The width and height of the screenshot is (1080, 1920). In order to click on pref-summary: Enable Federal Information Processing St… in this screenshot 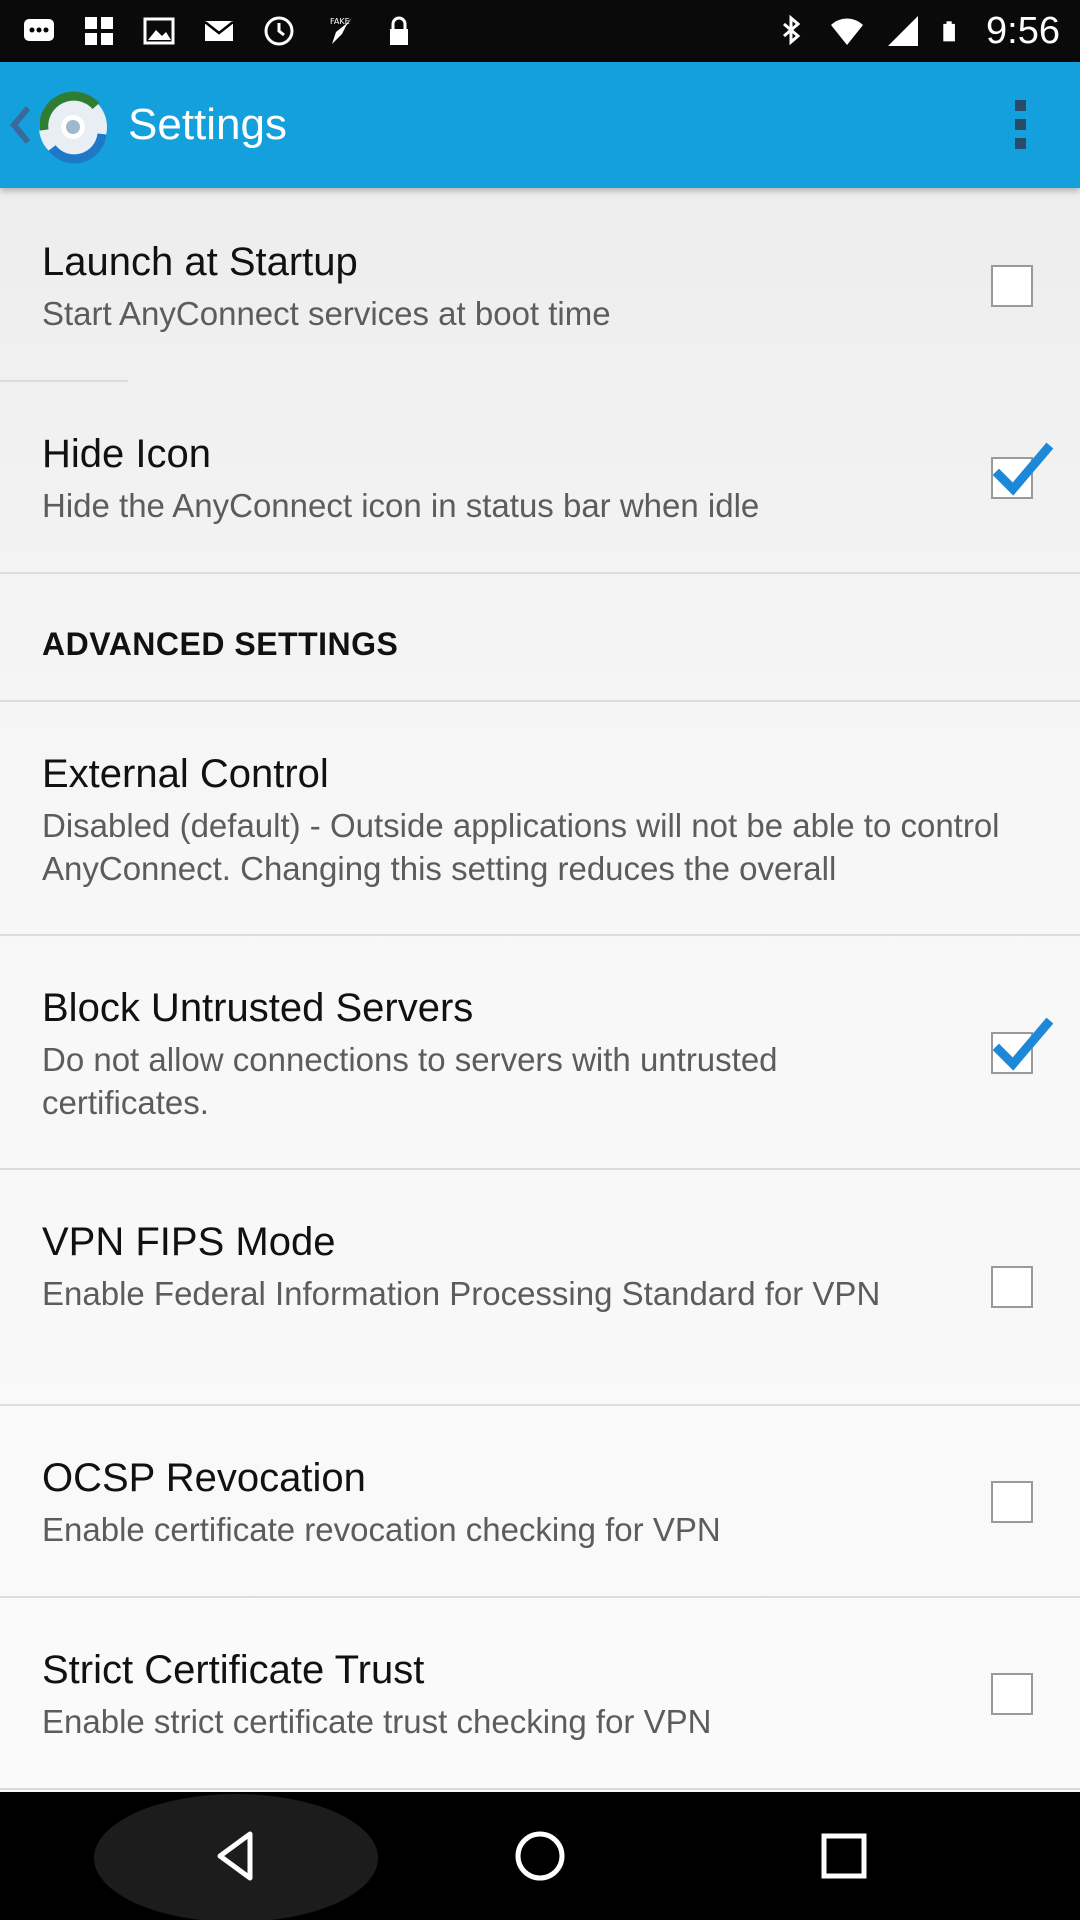, I will do `click(461, 1293)`.